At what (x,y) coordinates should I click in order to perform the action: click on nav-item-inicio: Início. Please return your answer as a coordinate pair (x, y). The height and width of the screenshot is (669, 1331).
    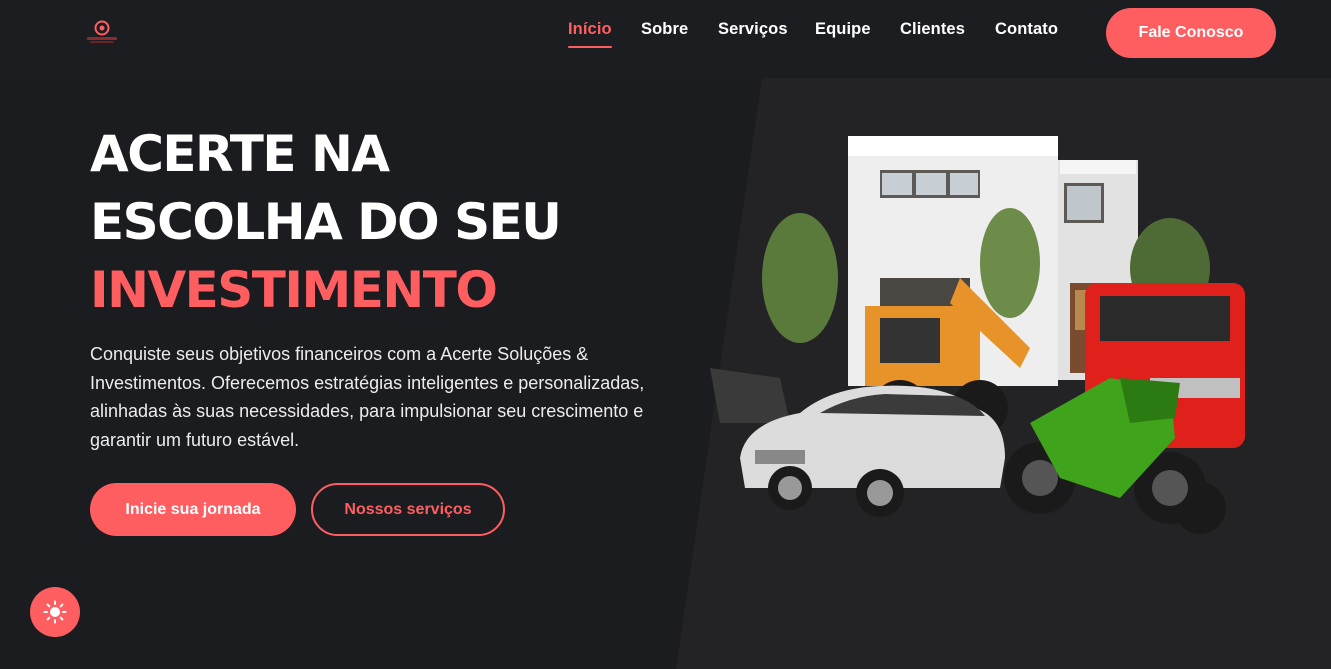
    Looking at the image, I should click on (590, 34).